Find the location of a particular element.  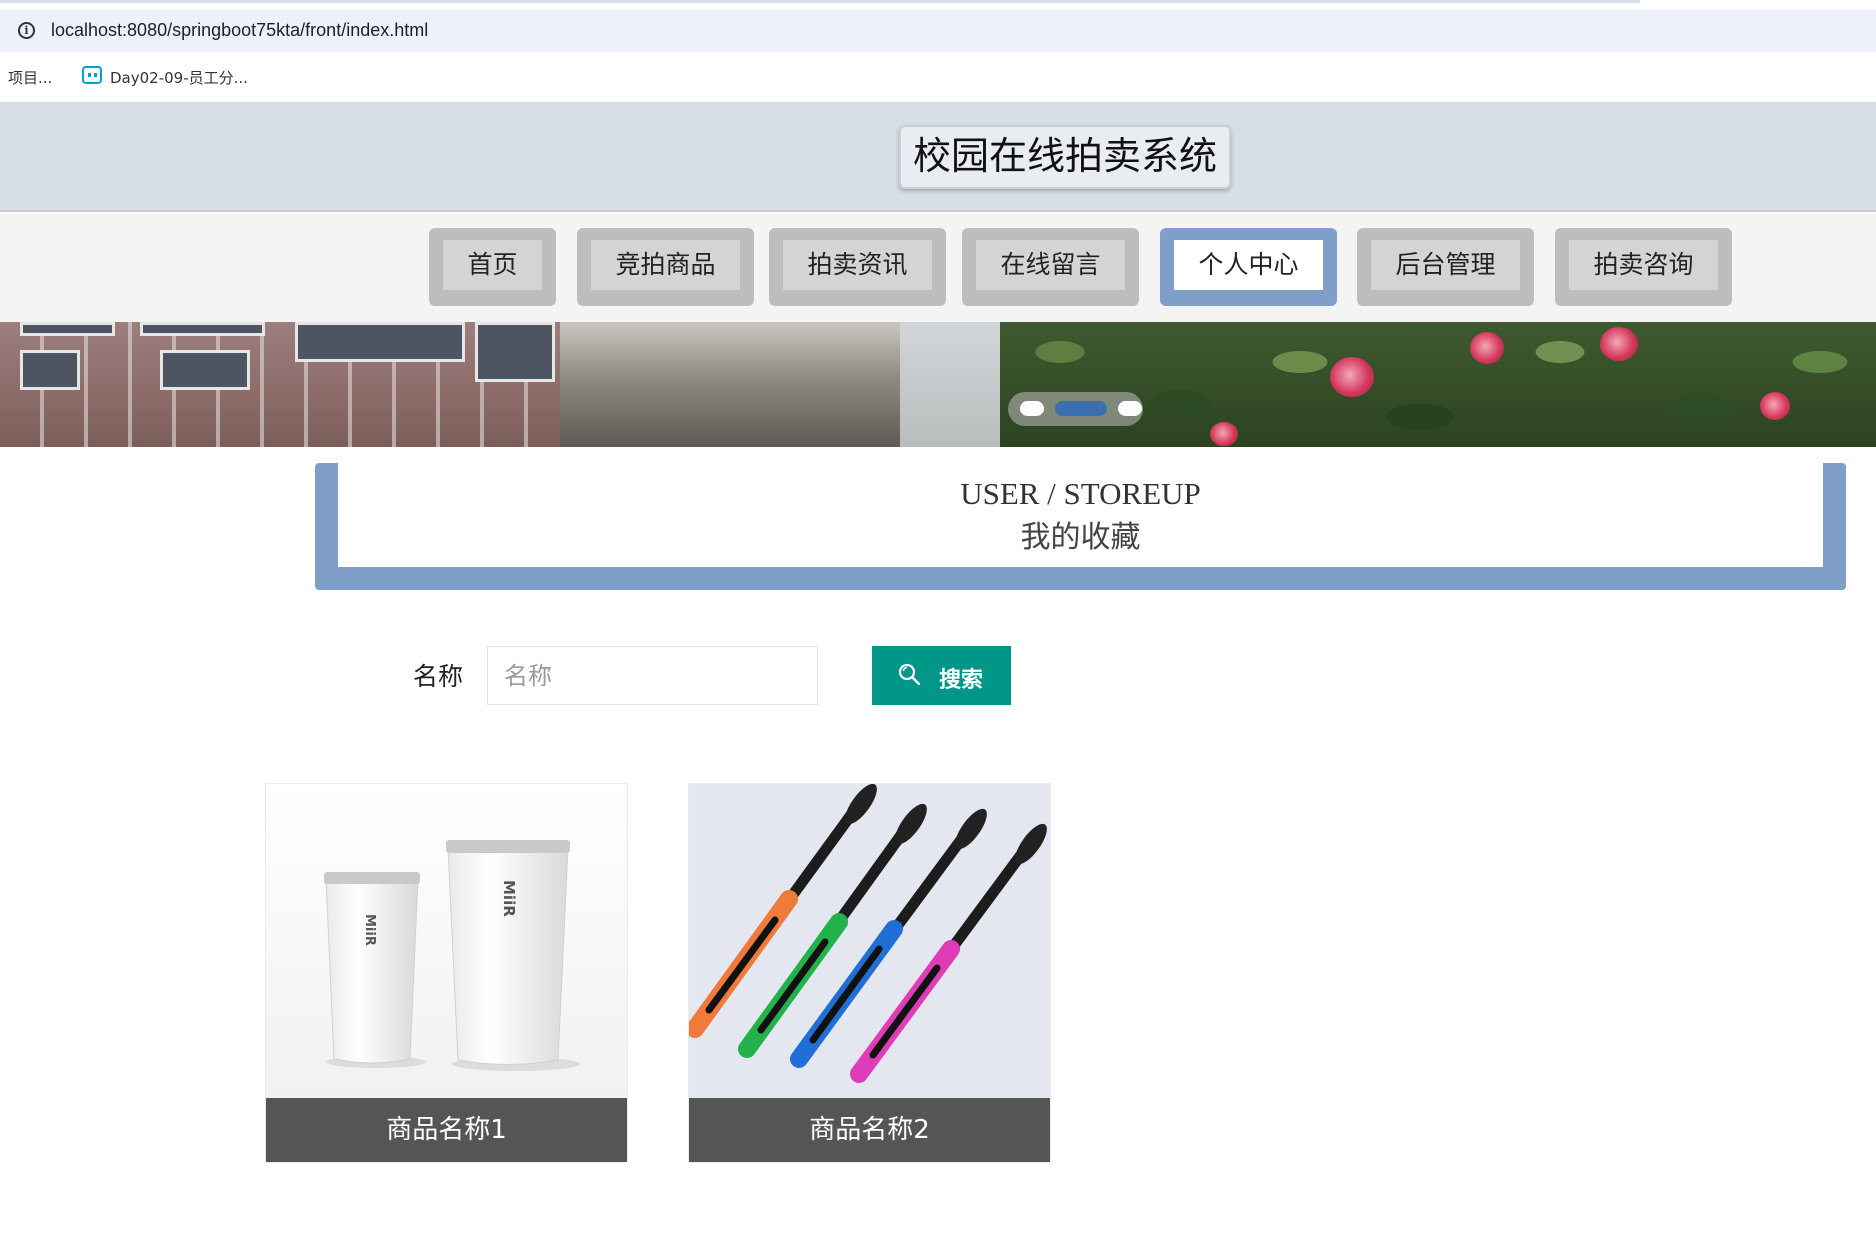

search-icon is located at coordinates (909, 674).